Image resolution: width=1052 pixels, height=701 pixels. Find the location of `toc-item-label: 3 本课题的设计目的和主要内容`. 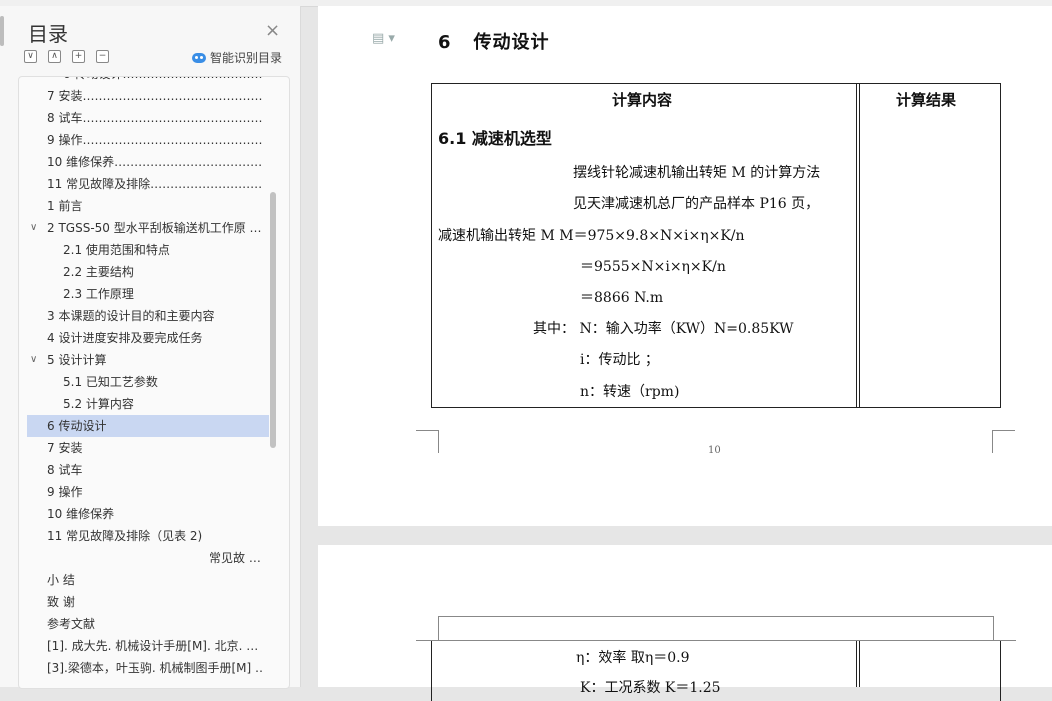

toc-item-label: 3 本课题的设计目的和主要内容 is located at coordinates (131, 316).